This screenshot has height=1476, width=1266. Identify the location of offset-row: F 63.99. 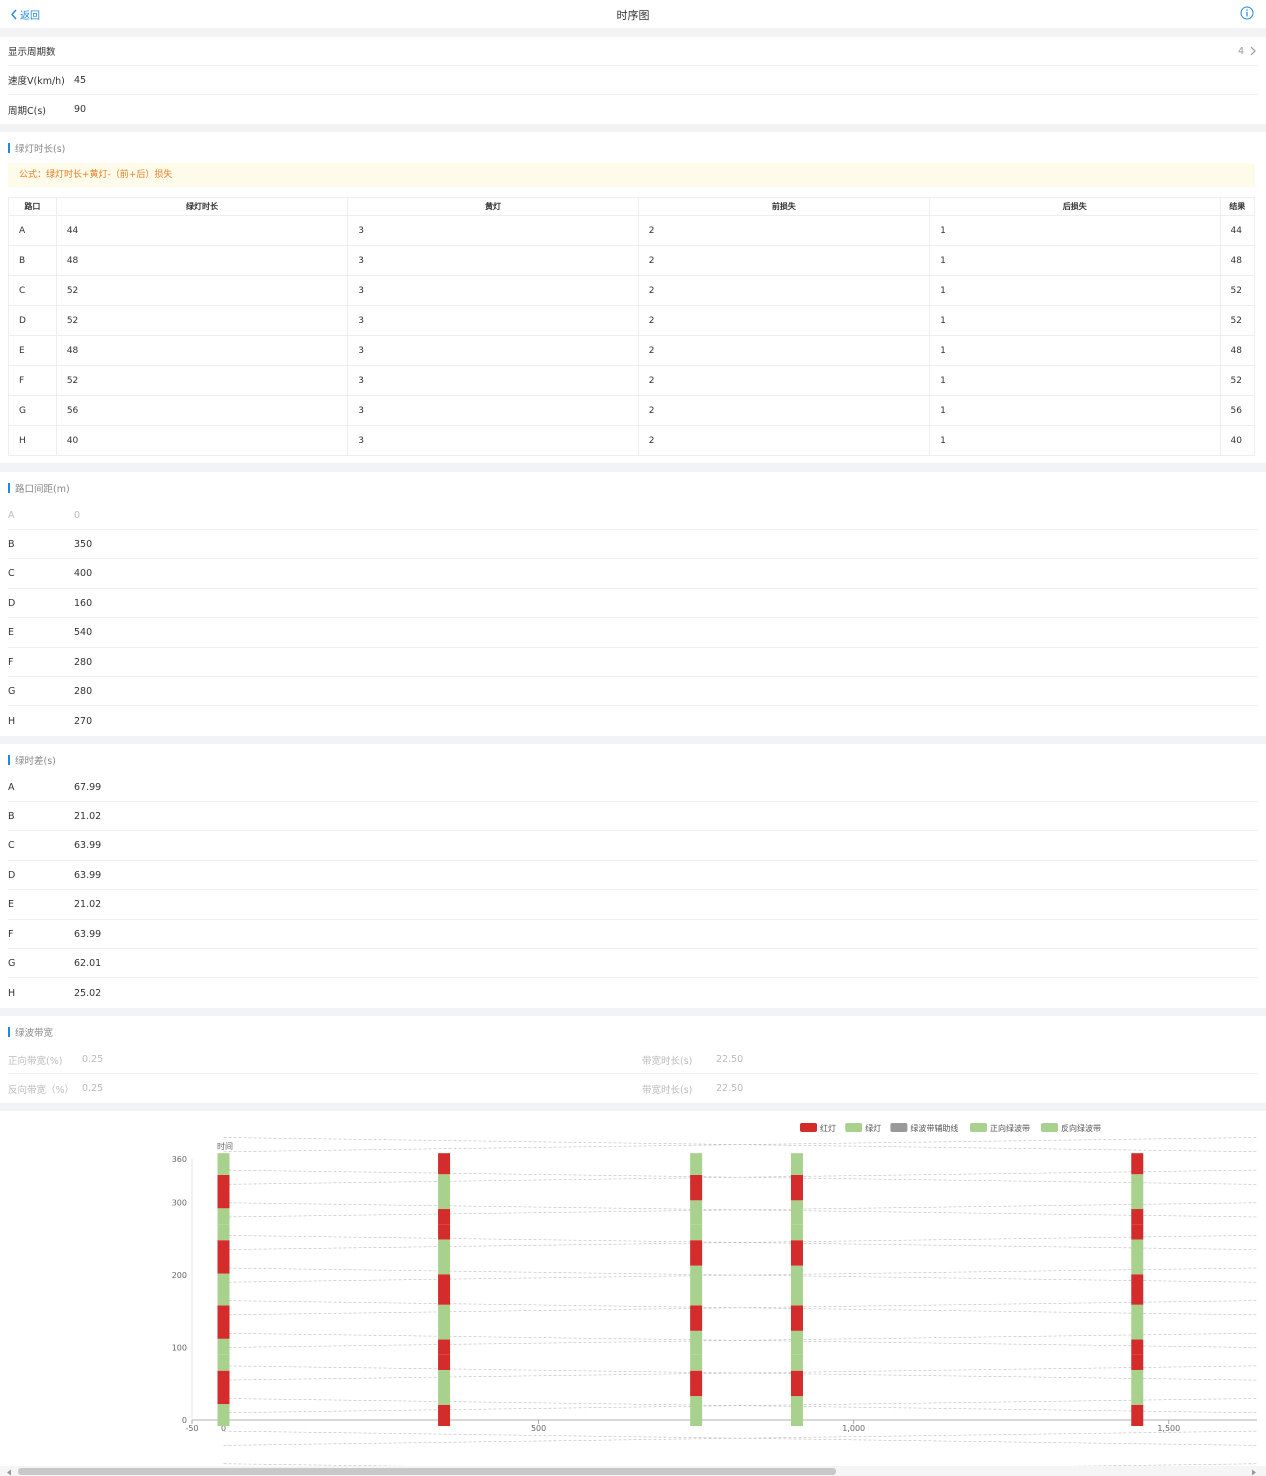
(633, 934).